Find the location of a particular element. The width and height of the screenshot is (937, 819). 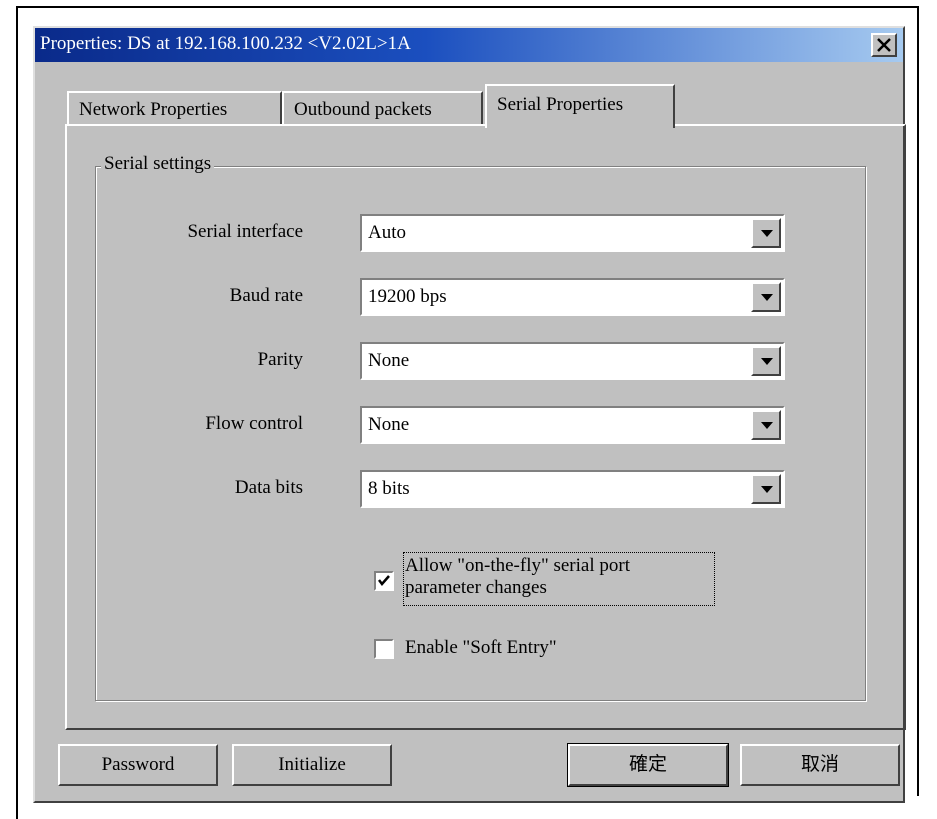

close-icon is located at coordinates (884, 45).